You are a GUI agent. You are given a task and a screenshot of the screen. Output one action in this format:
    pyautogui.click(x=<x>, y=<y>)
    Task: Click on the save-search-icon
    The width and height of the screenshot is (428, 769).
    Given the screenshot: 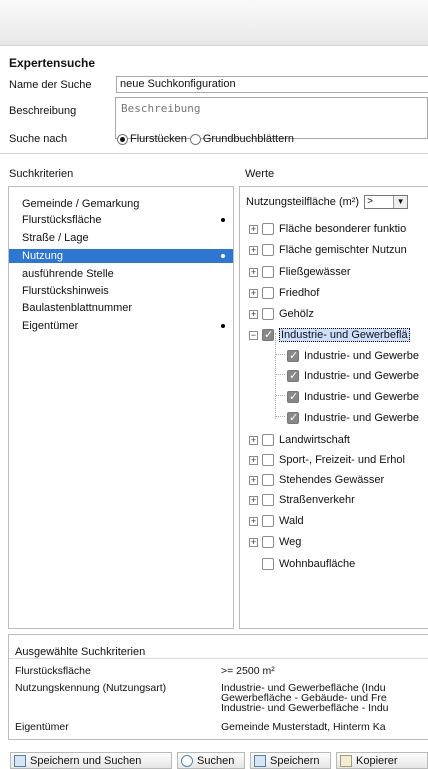 What is the action you would take?
    pyautogui.click(x=20, y=760)
    